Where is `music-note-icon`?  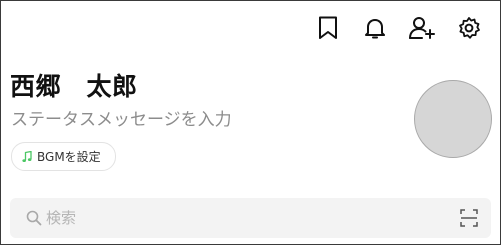
music-note-icon is located at coordinates (27, 156).